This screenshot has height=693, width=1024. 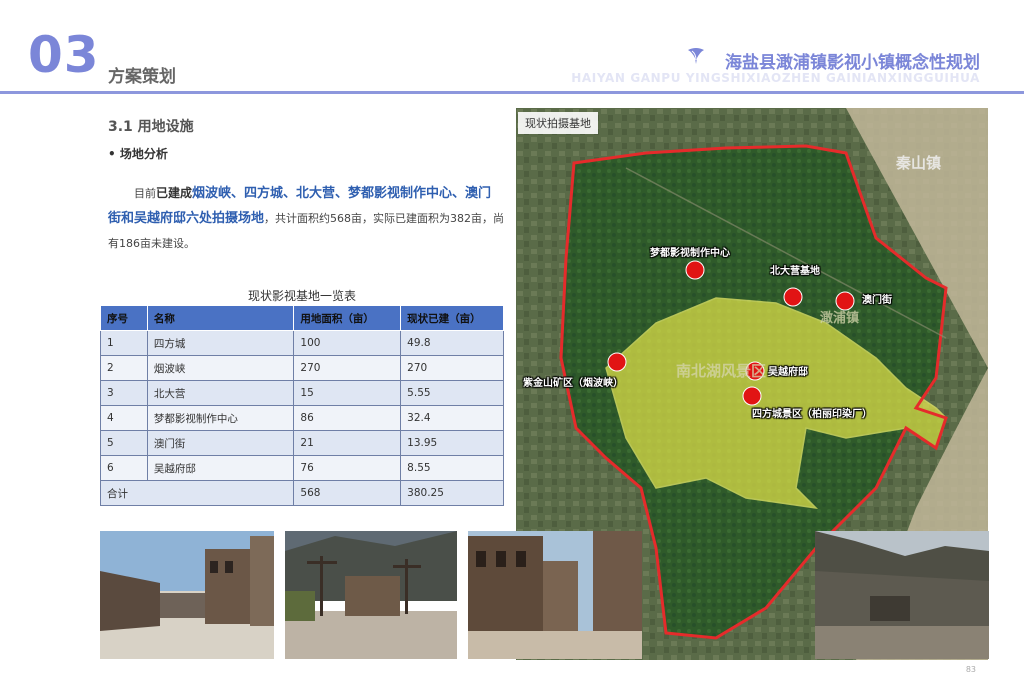 I want to click on quarry-photo, so click(x=902, y=595).